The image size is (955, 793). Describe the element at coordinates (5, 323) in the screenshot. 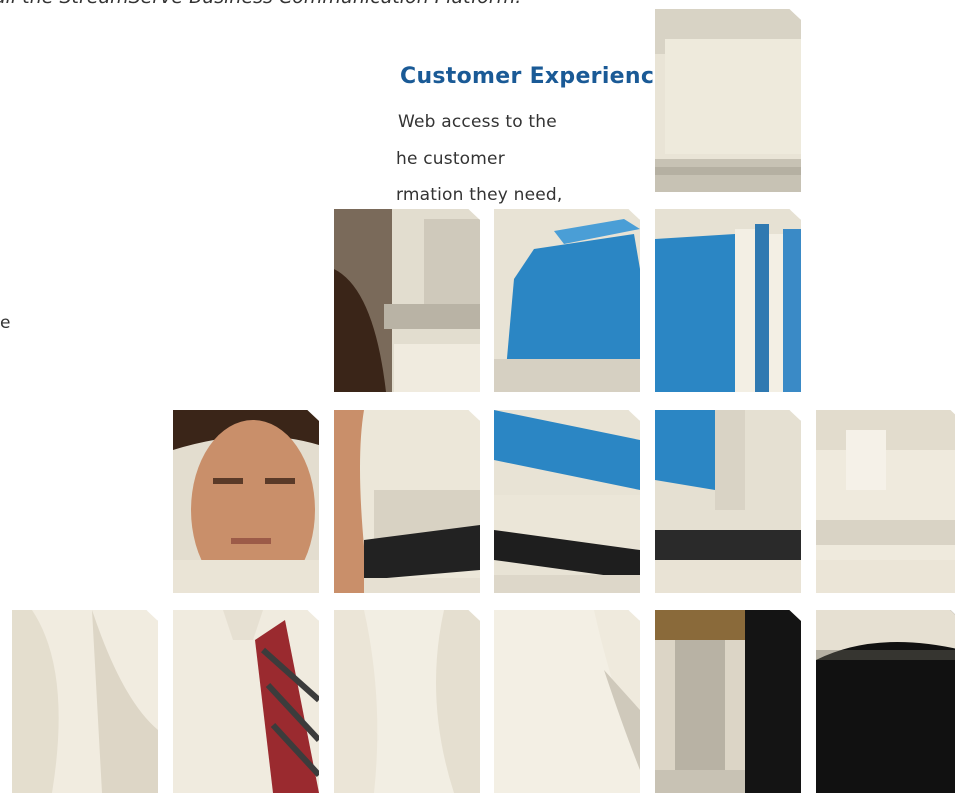

I see `body-text-line: e` at that location.